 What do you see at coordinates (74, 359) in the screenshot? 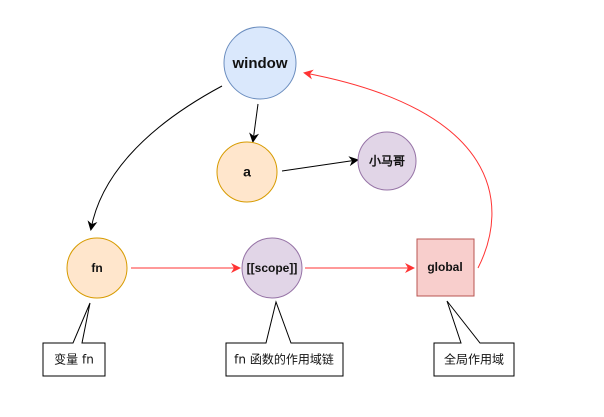
I see `callout-variable-fn-text: 变量 fn` at bounding box center [74, 359].